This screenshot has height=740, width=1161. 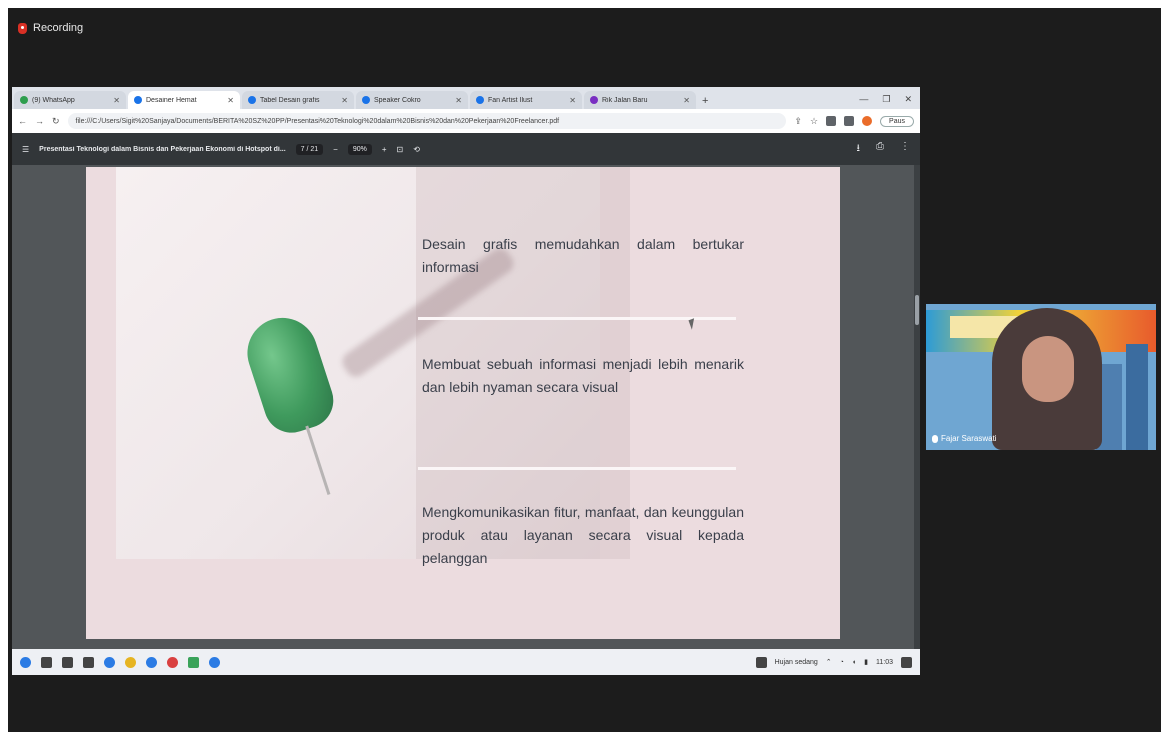 What do you see at coordinates (798, 121) in the screenshot?
I see `share-icon: ⇪` at bounding box center [798, 121].